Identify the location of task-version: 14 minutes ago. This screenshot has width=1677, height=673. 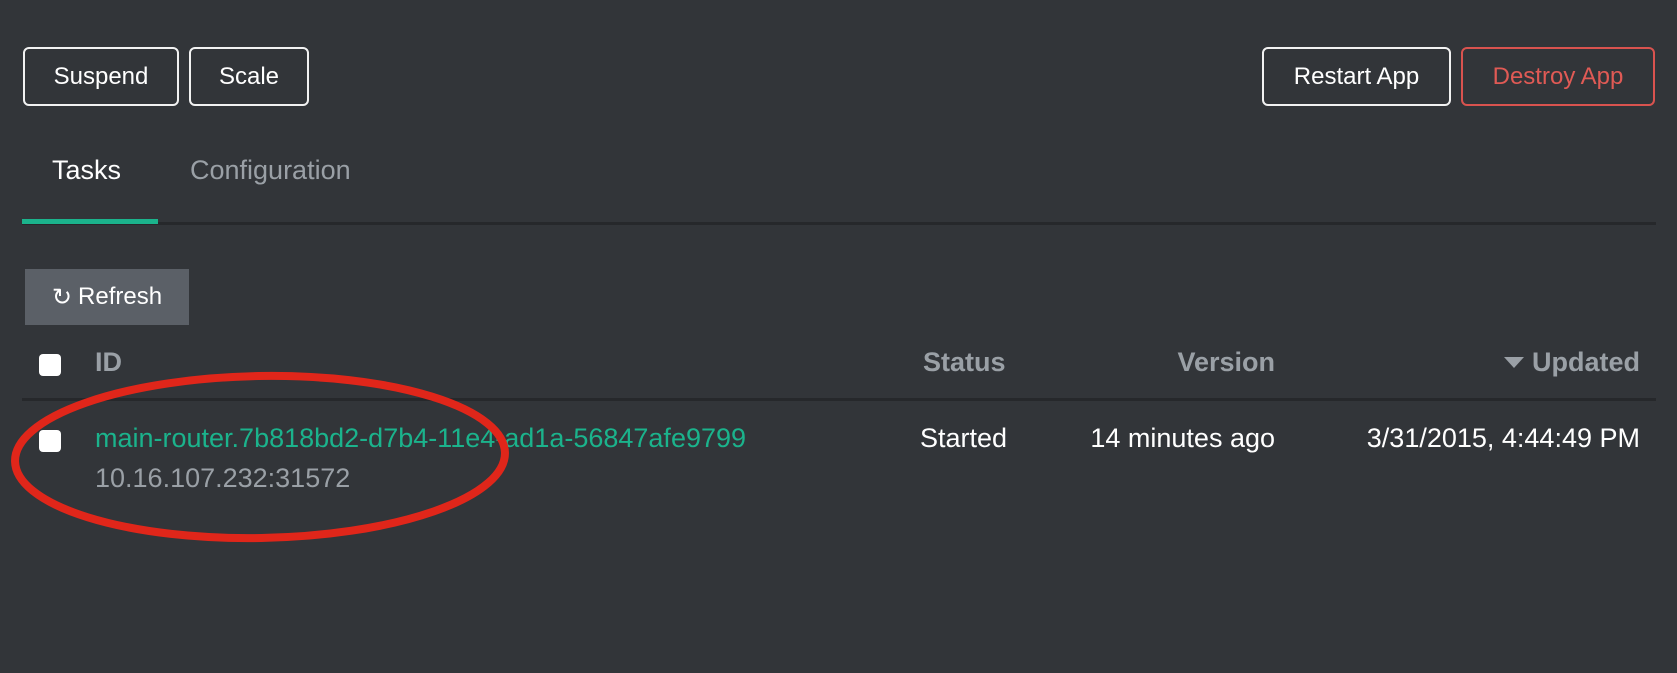
(1182, 438).